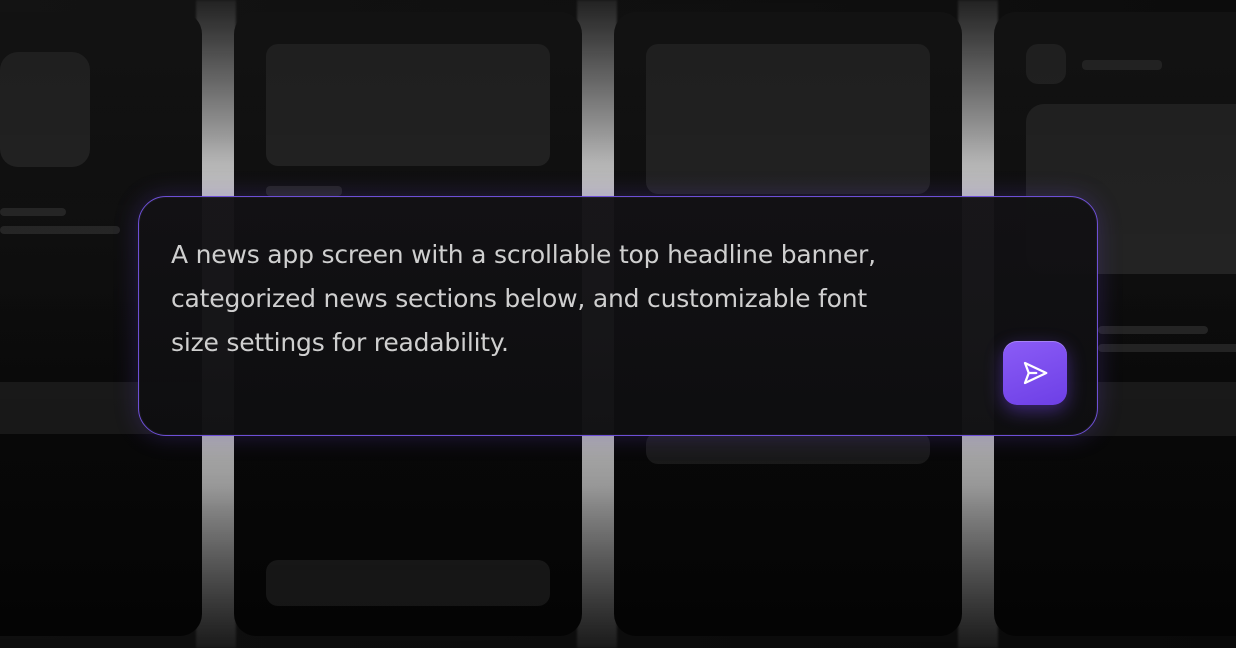 The height and width of the screenshot is (648, 1236). I want to click on send-icon, so click(1035, 373).